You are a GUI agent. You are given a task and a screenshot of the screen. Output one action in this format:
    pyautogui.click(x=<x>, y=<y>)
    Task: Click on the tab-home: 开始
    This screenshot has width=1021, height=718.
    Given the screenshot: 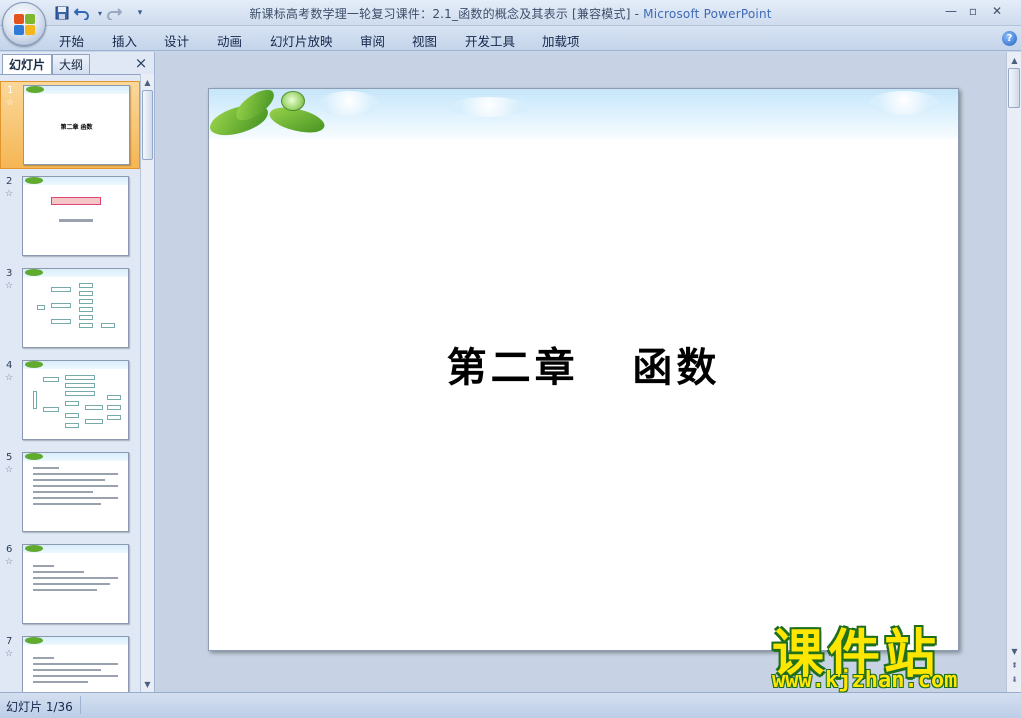 What is the action you would take?
    pyautogui.click(x=71, y=40)
    